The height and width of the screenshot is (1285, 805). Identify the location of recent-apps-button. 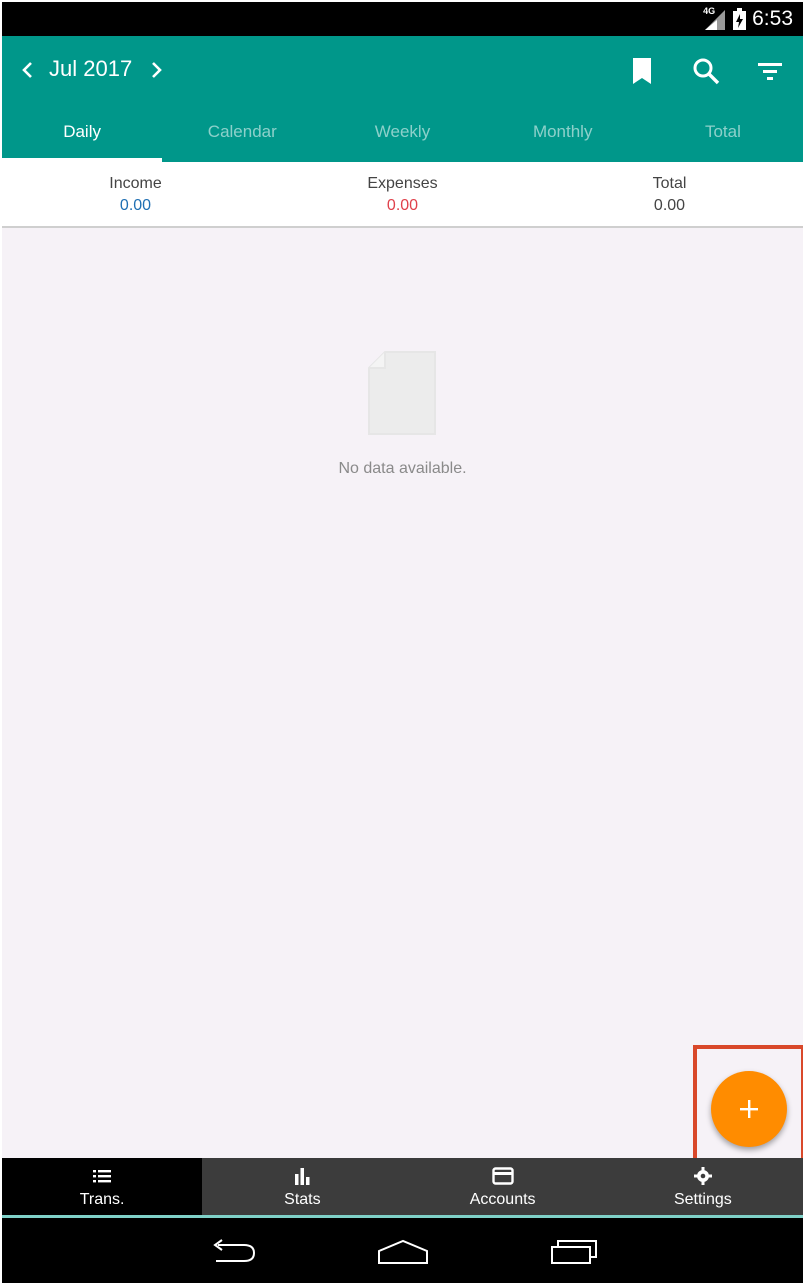
(575, 1254).